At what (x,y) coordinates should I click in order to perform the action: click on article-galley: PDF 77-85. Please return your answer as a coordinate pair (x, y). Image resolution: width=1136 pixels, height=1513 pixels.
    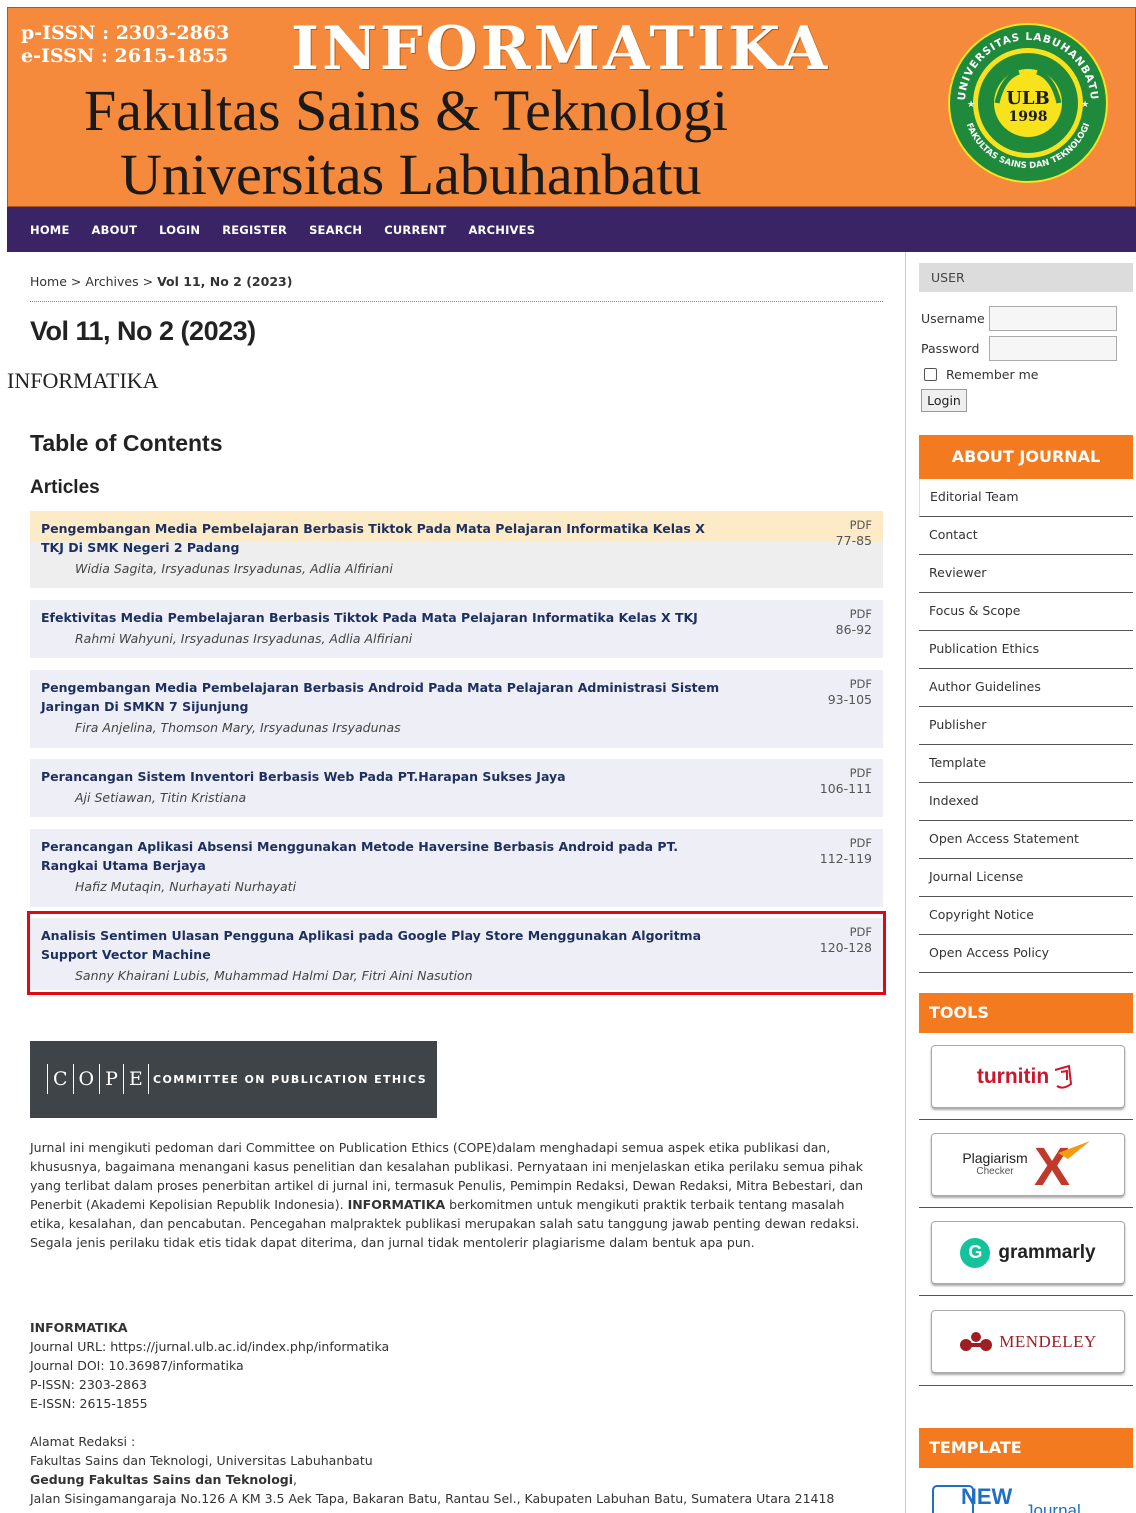
    Looking at the image, I should click on (854, 533).